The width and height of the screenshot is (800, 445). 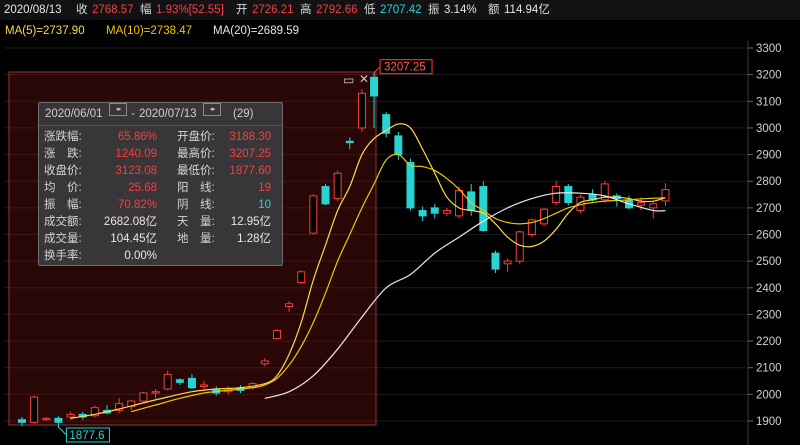 I want to click on range-start-date: 2020/06/01, so click(x=74, y=114).